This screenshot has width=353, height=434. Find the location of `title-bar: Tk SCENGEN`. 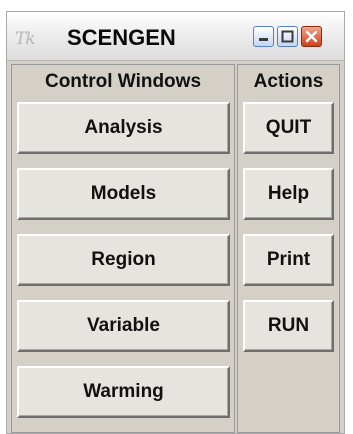

title-bar: Tk SCENGEN is located at coordinates (175, 36).